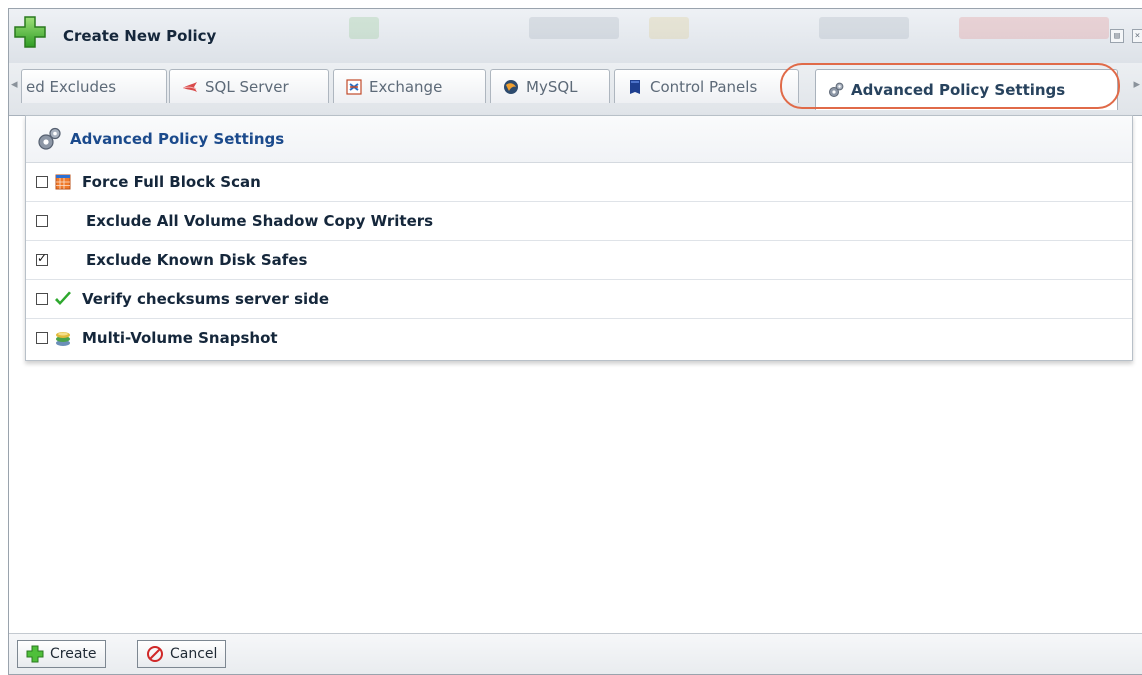 This screenshot has width=1142, height=675. I want to click on tab-label: MySQL, so click(552, 86).